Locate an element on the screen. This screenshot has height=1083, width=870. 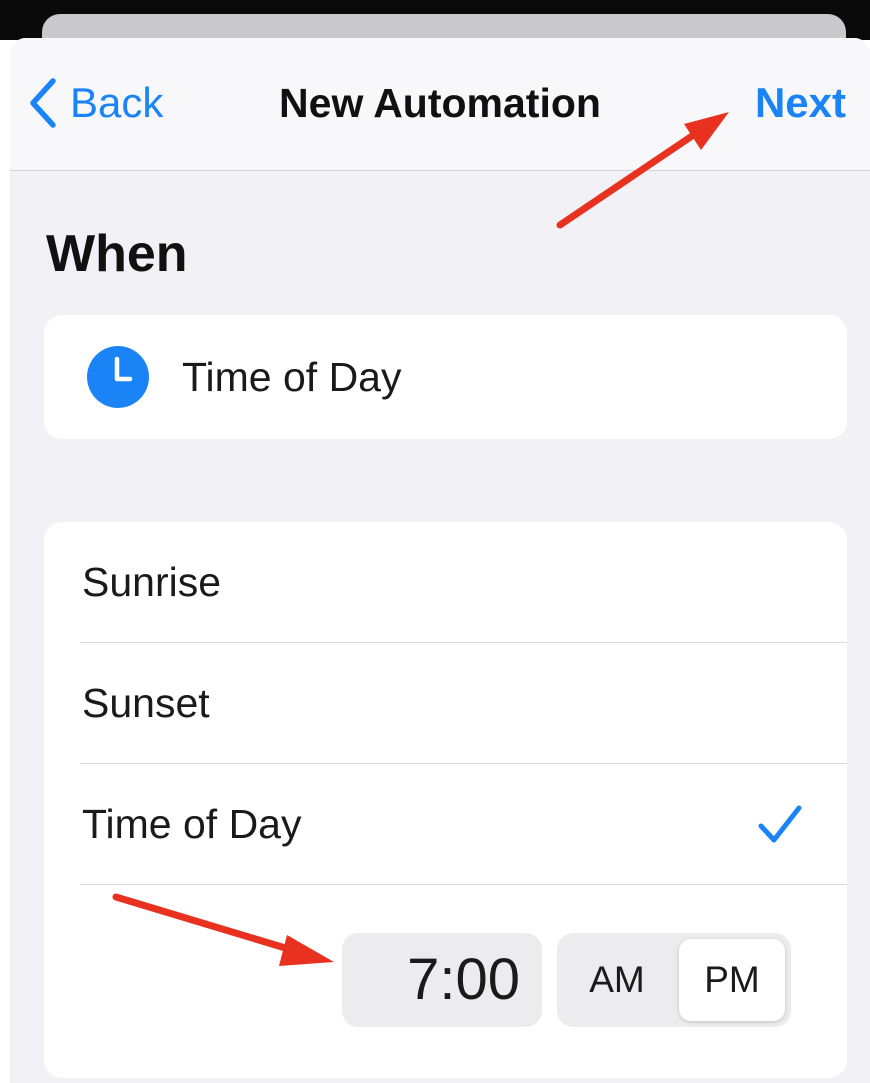
pm-segment: PM is located at coordinates (732, 980).